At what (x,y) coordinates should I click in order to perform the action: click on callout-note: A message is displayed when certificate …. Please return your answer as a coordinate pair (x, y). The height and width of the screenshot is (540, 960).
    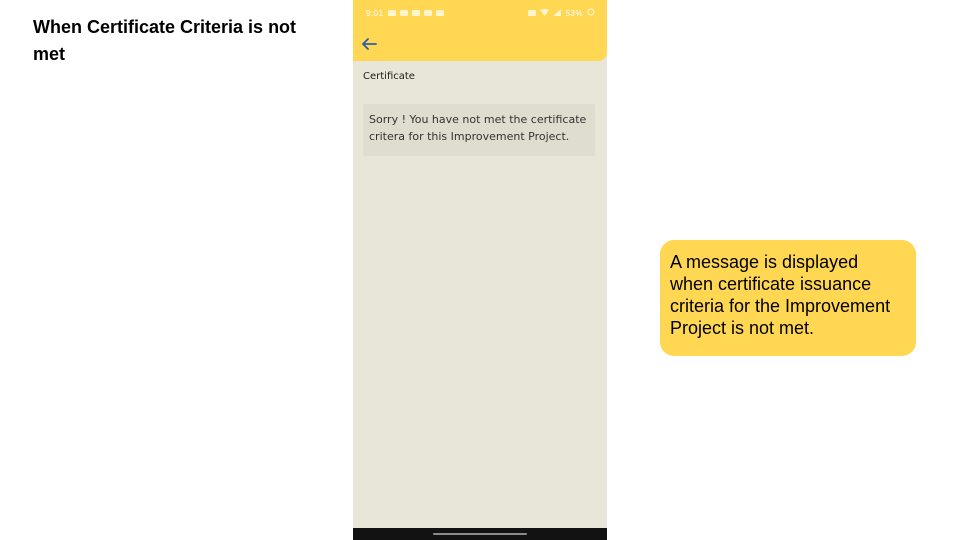
    Looking at the image, I should click on (788, 298).